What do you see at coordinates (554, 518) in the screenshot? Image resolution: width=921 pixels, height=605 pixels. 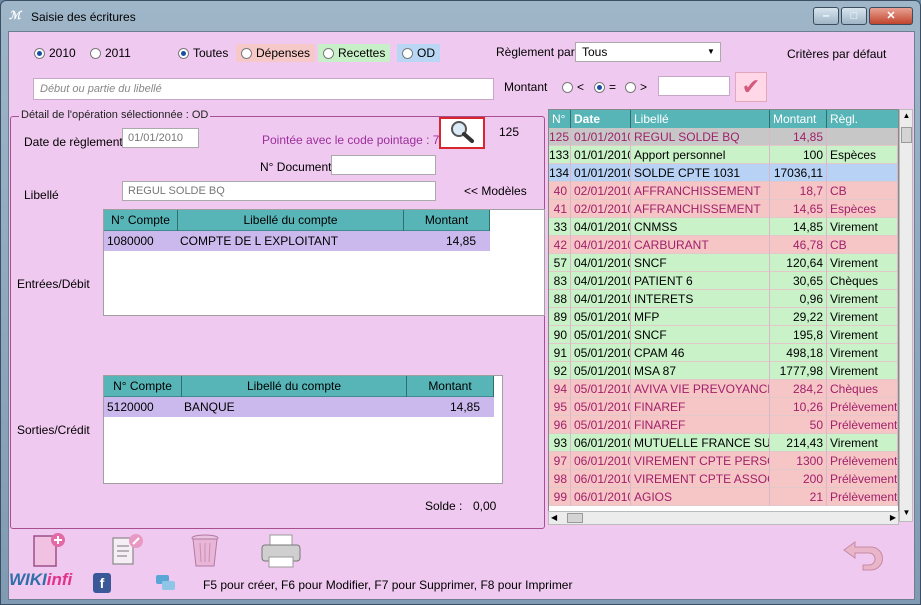 I see `chevron-left-icon: ◀` at bounding box center [554, 518].